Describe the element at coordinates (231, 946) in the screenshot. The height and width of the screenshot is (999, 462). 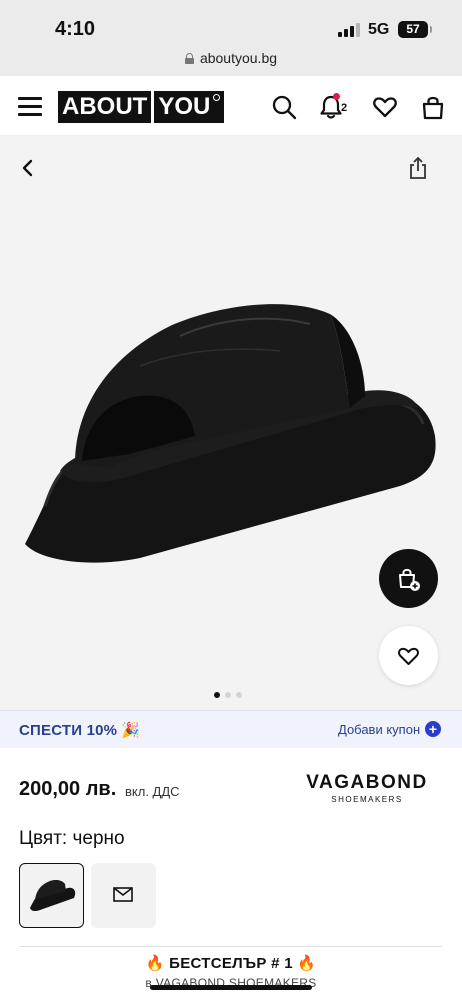
I see `divider` at that location.